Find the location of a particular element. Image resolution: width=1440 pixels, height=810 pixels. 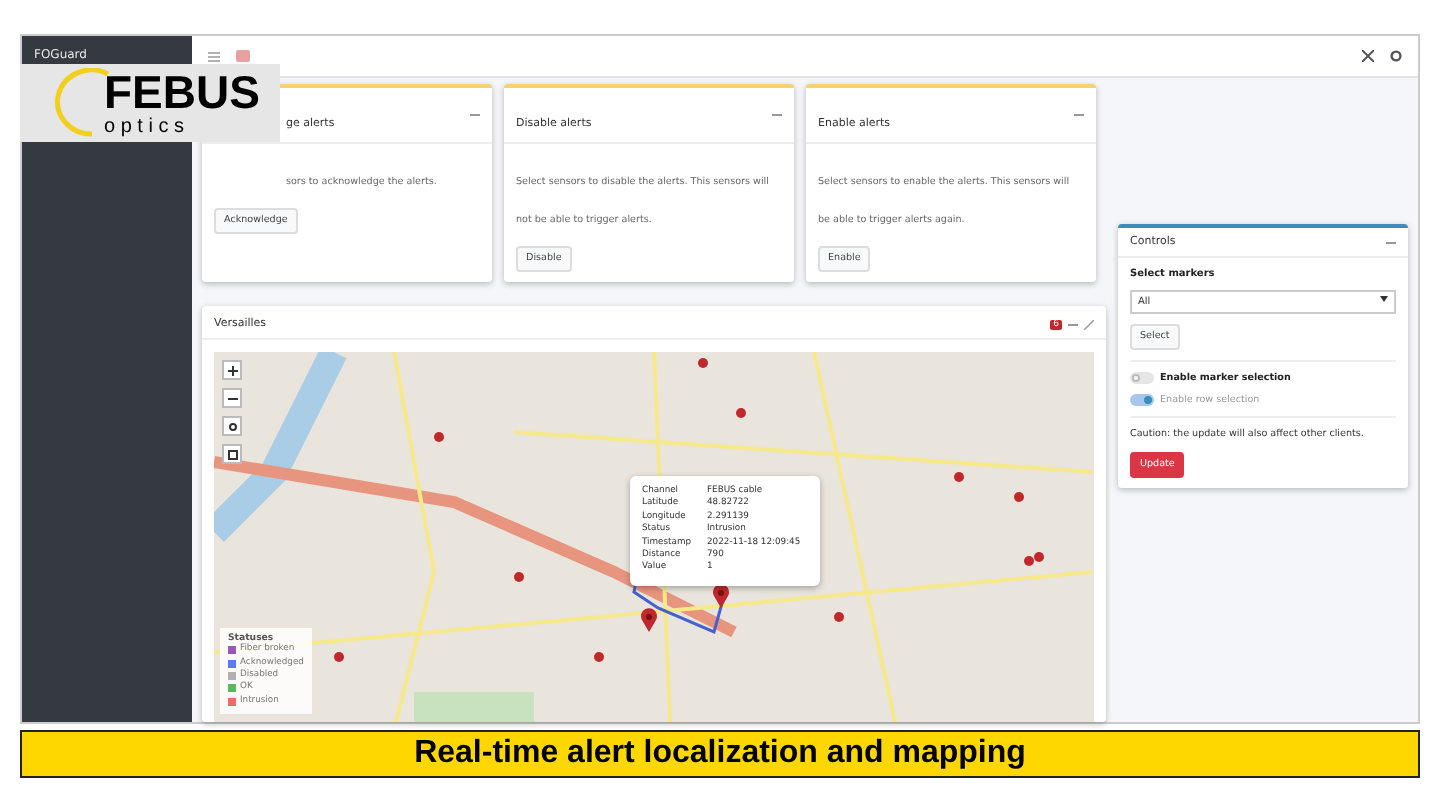

toggle-switch is located at coordinates (1142, 378).